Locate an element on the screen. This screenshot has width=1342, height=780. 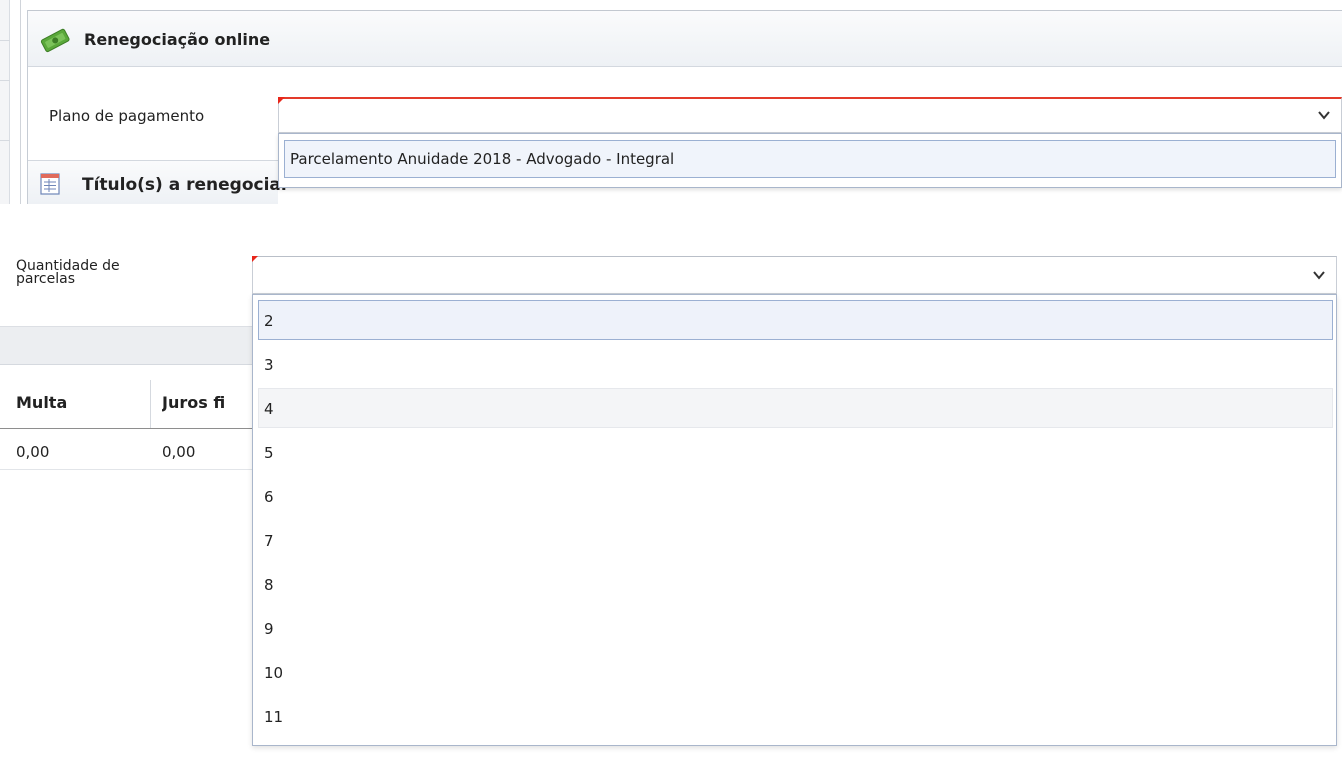
quantidade-parcelas-label: Quantidade de parcelas is located at coordinates (68, 273).